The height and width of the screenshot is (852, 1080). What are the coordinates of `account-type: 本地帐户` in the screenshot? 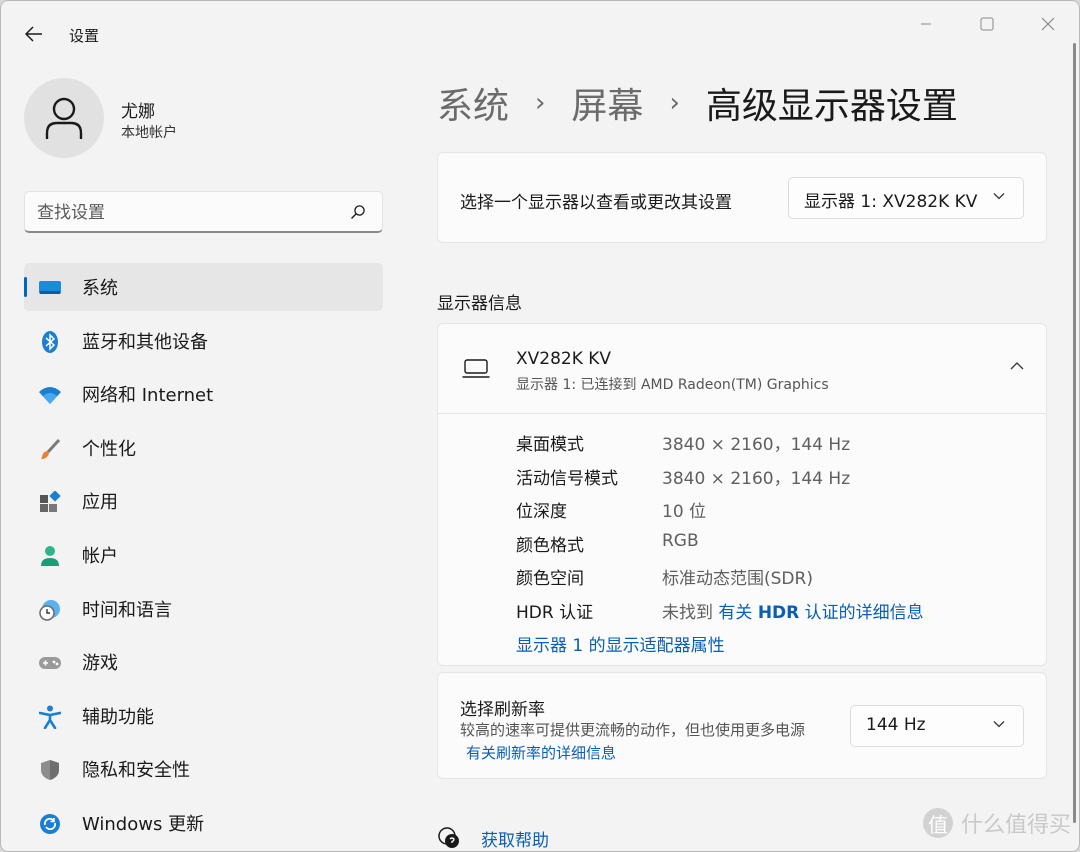 It's located at (149, 133).